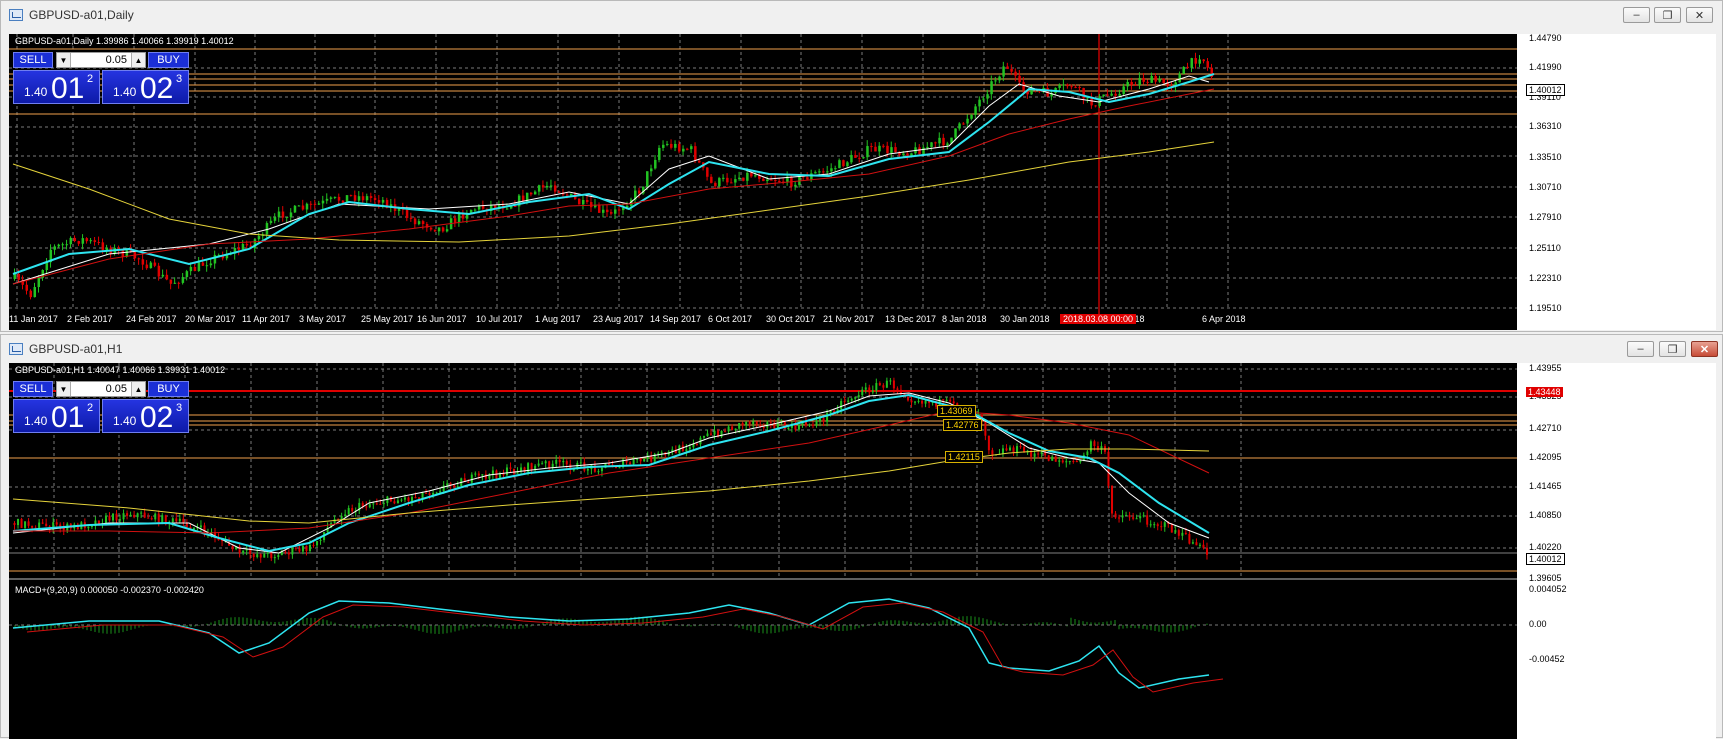  I want to click on chart-window-icon, so click(16, 15).